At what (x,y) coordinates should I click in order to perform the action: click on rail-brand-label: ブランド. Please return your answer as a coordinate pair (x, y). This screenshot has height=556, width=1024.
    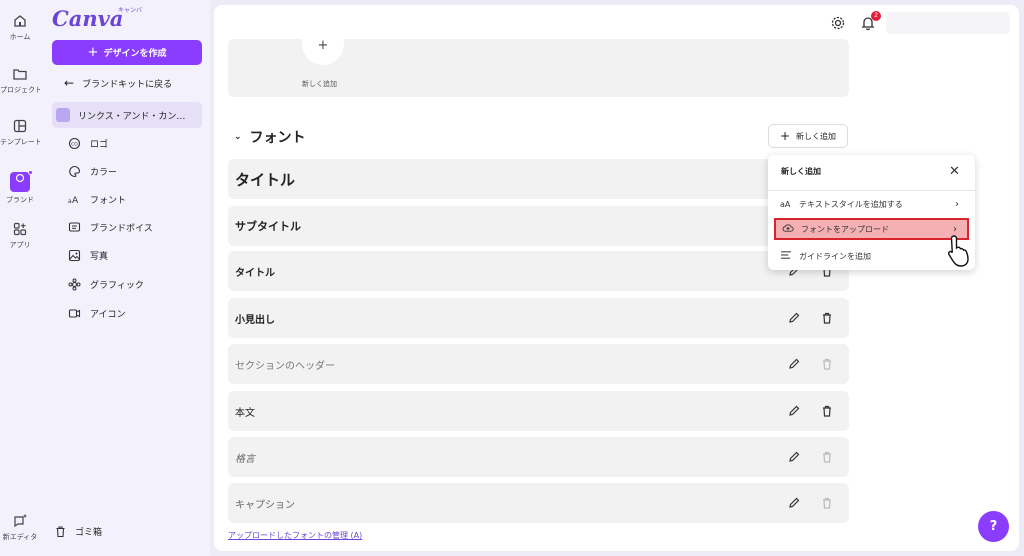
    Looking at the image, I should click on (20, 200).